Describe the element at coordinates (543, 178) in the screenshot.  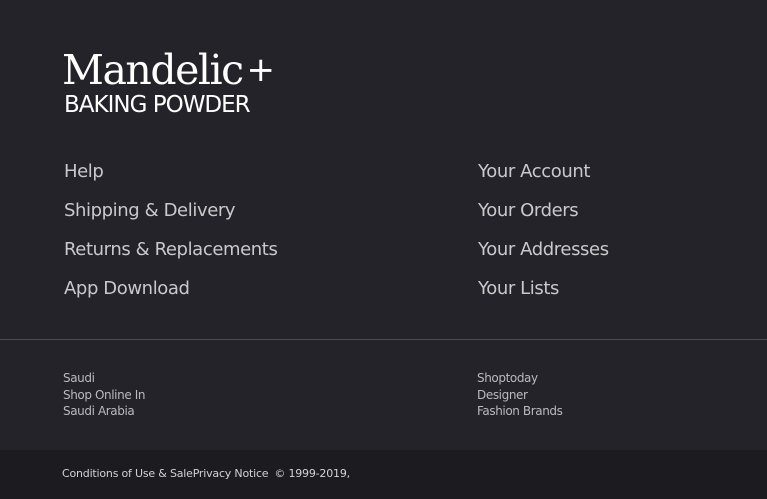
I see `your-account-link: Your Account` at that location.